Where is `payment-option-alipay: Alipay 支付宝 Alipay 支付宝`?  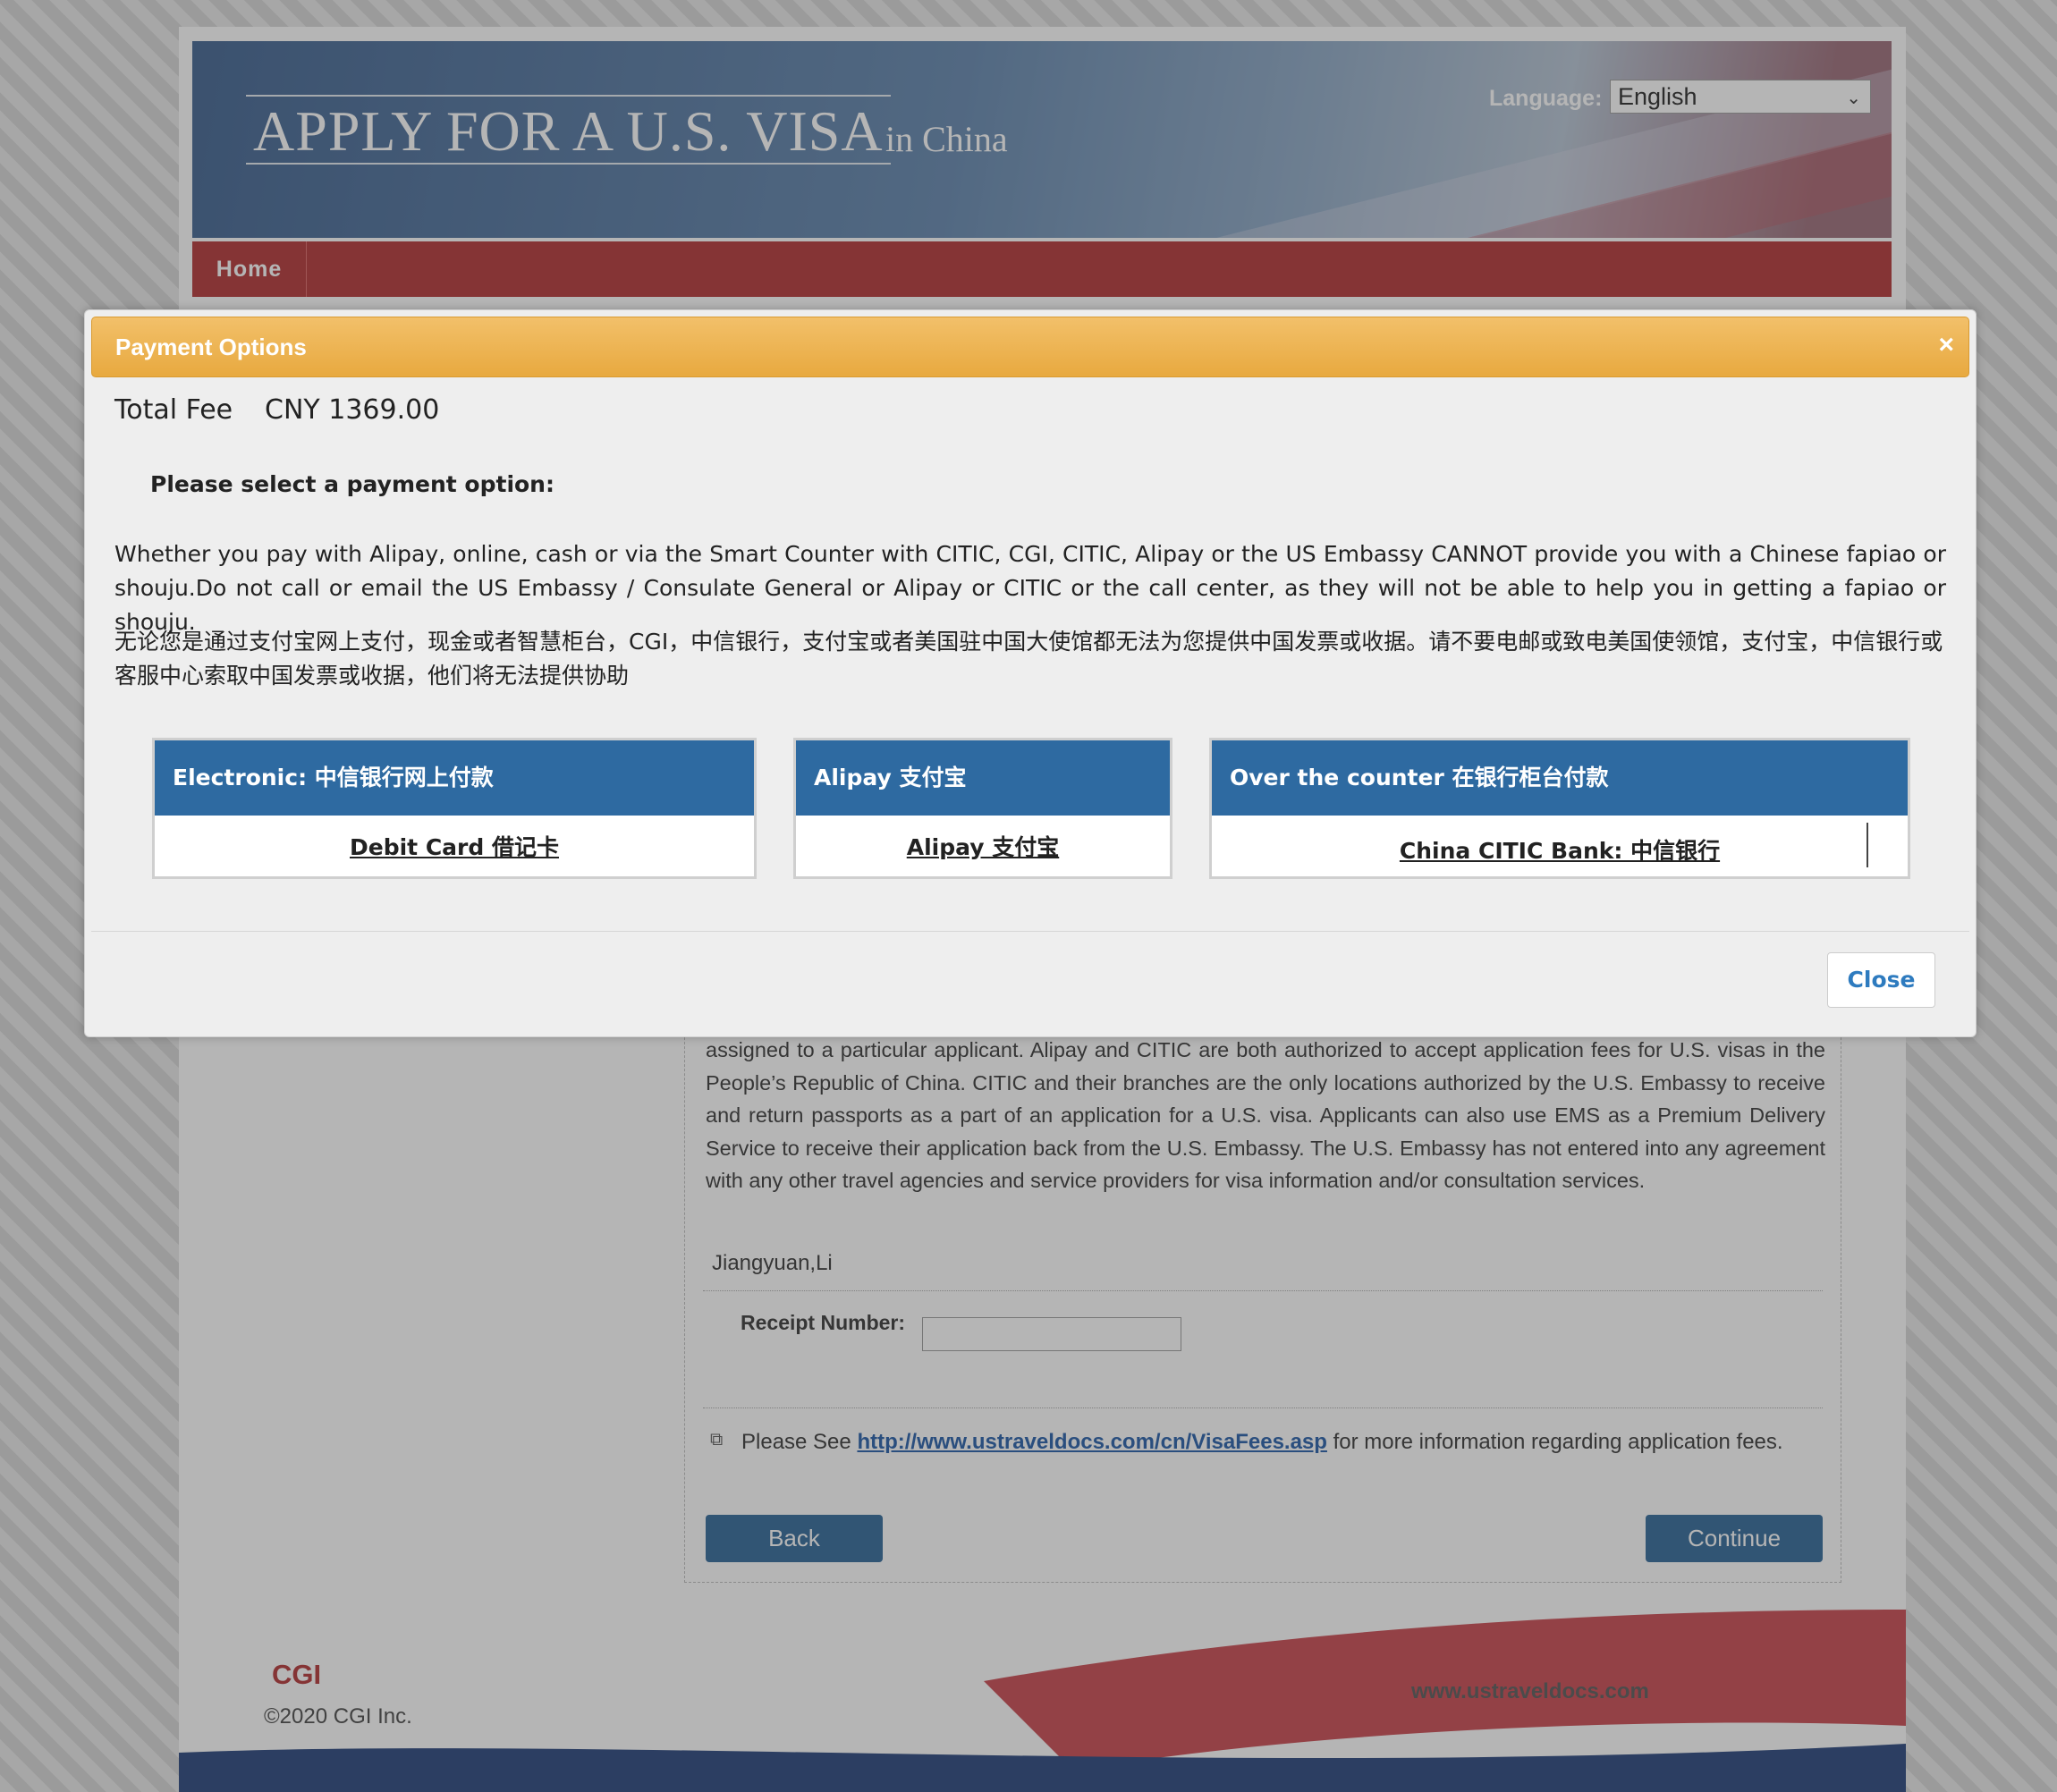
payment-option-alipay: Alipay 支付宝 Alipay 支付宝 is located at coordinates (982, 808).